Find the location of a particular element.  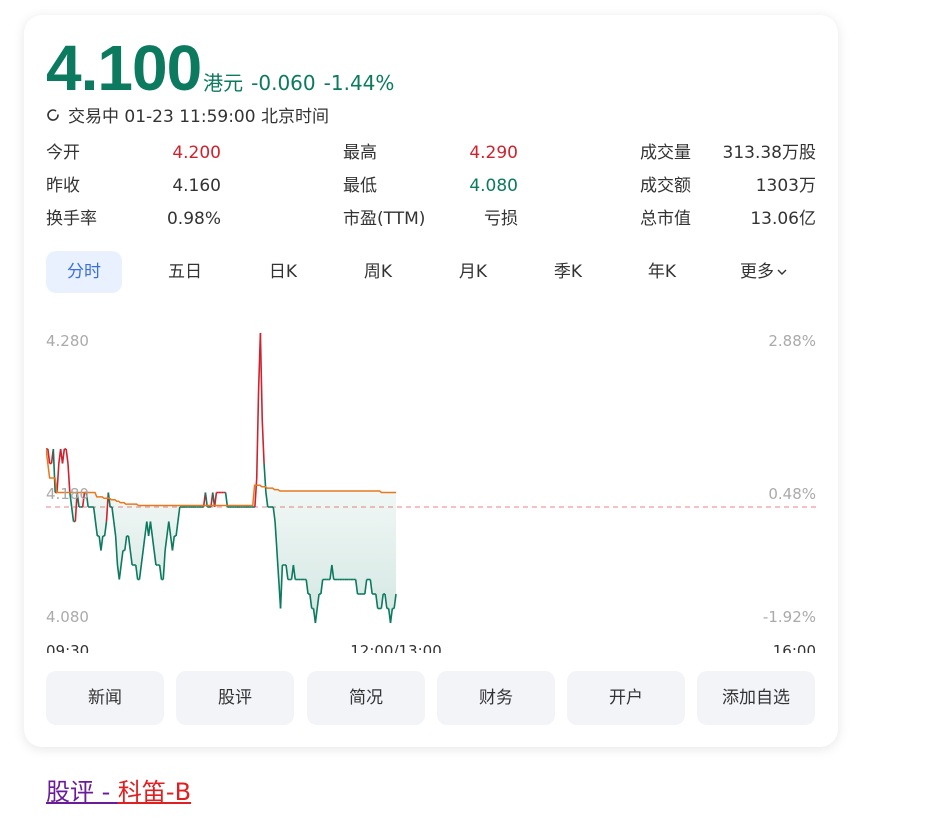

tab-more-label: 更多 is located at coordinates (757, 272).